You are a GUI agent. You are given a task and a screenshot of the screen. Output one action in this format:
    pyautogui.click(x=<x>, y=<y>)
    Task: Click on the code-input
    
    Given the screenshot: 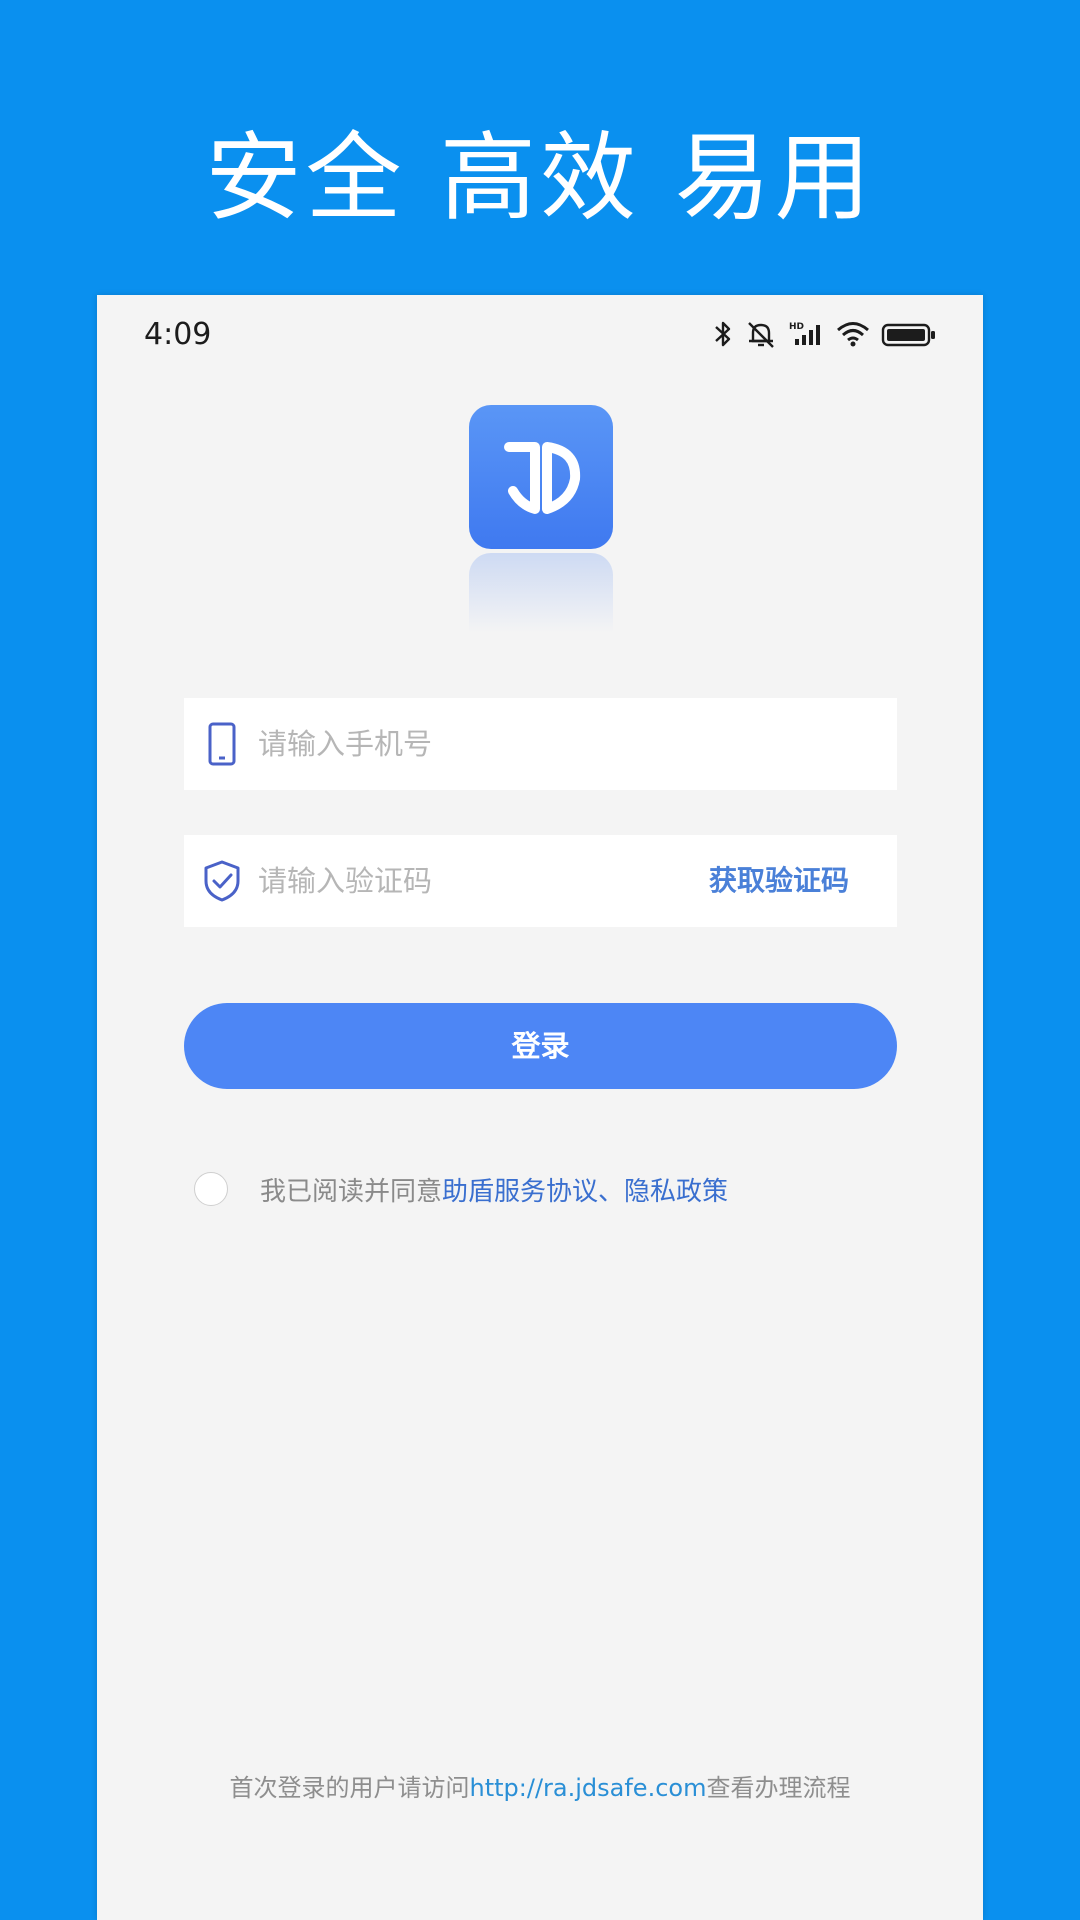 What is the action you would take?
    pyautogui.click(x=466, y=881)
    